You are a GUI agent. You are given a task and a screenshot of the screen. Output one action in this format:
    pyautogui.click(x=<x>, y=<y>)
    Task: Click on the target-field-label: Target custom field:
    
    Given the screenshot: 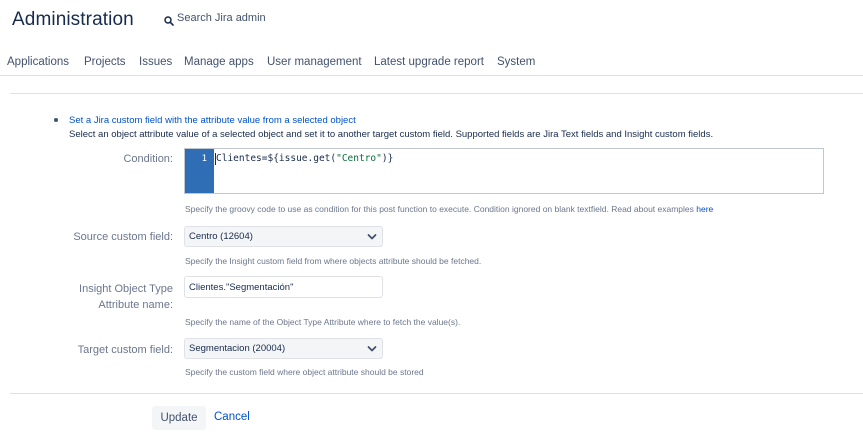 What is the action you would take?
    pyautogui.click(x=125, y=350)
    